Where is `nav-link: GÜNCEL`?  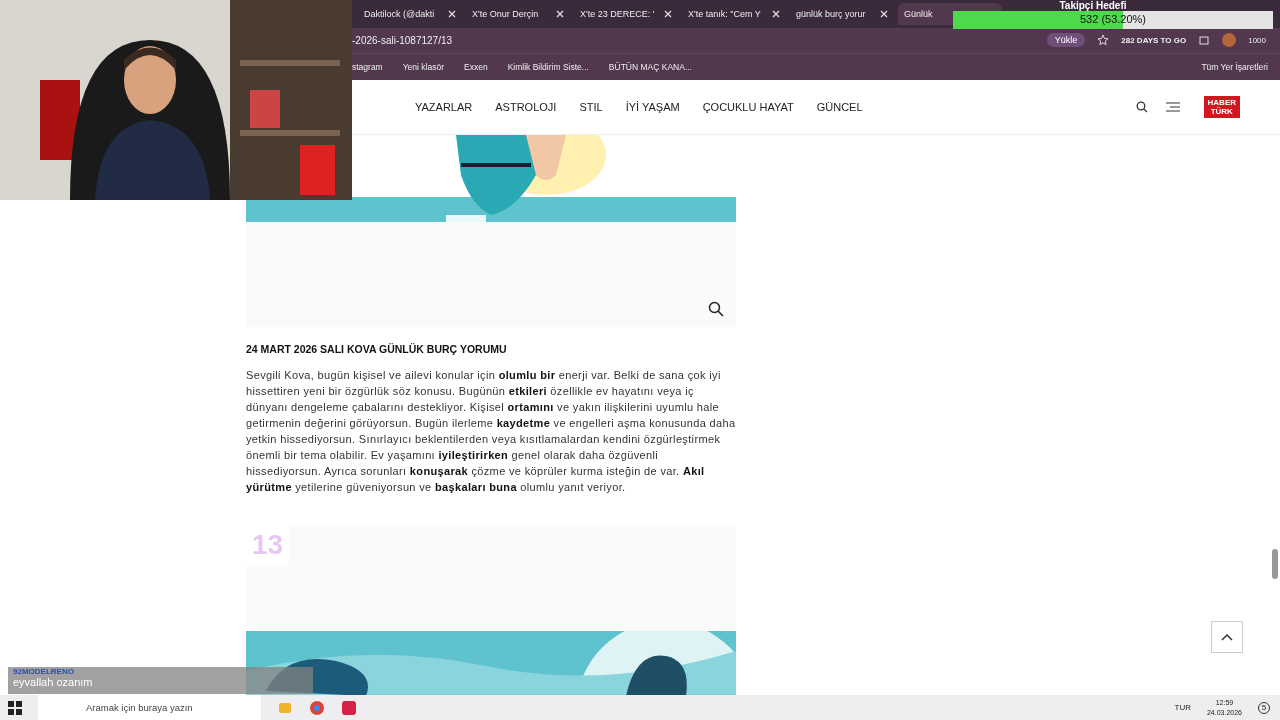
nav-link: GÜNCEL is located at coordinates (839, 107).